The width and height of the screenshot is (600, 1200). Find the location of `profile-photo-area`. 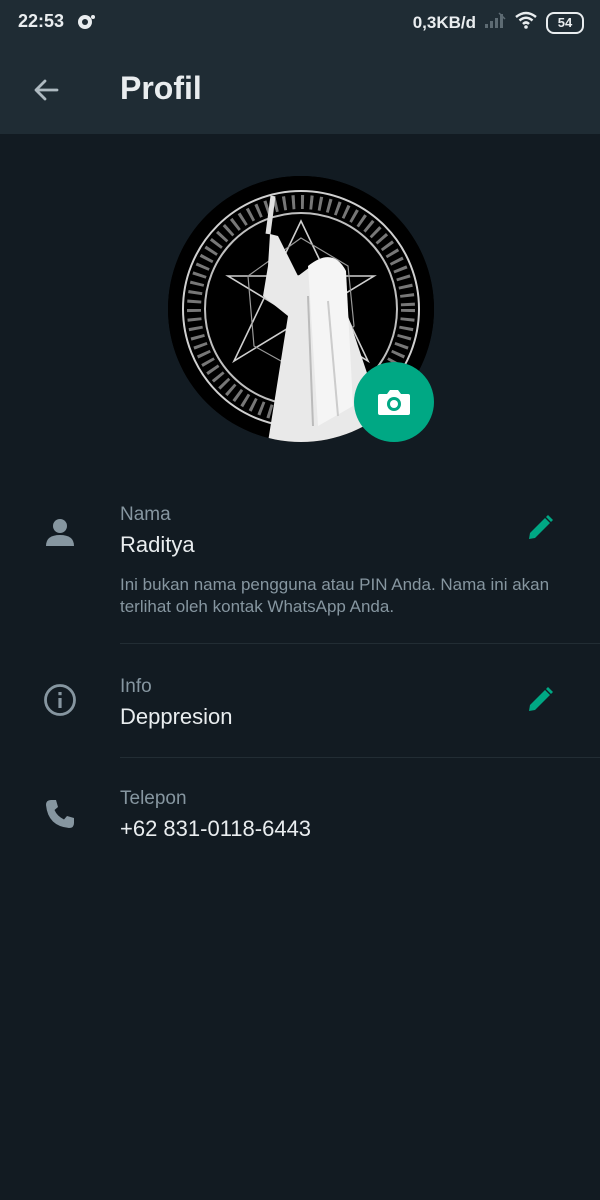

profile-photo-area is located at coordinates (301, 309).